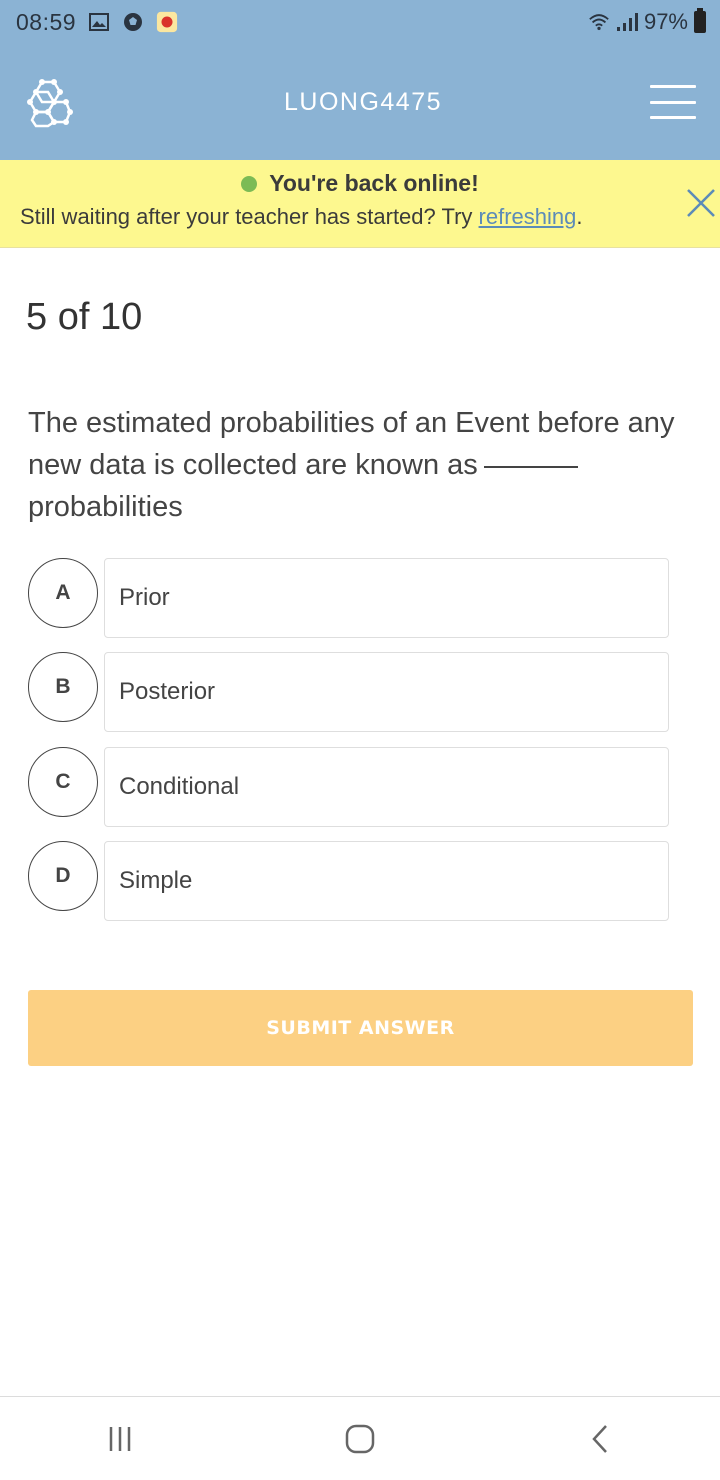 Image resolution: width=720 pixels, height=1480 pixels. What do you see at coordinates (386, 692) in the screenshot?
I see `option-text: Posterior` at bounding box center [386, 692].